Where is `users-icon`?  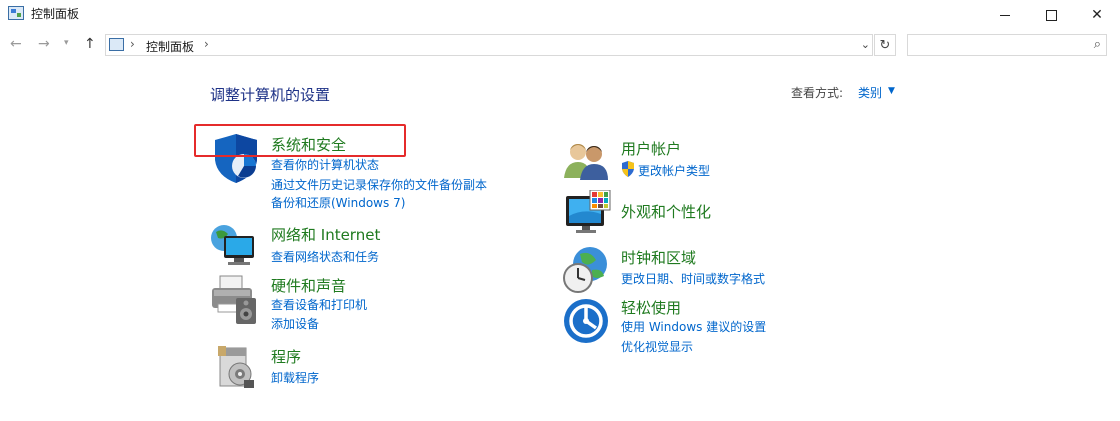 users-icon is located at coordinates (587, 161).